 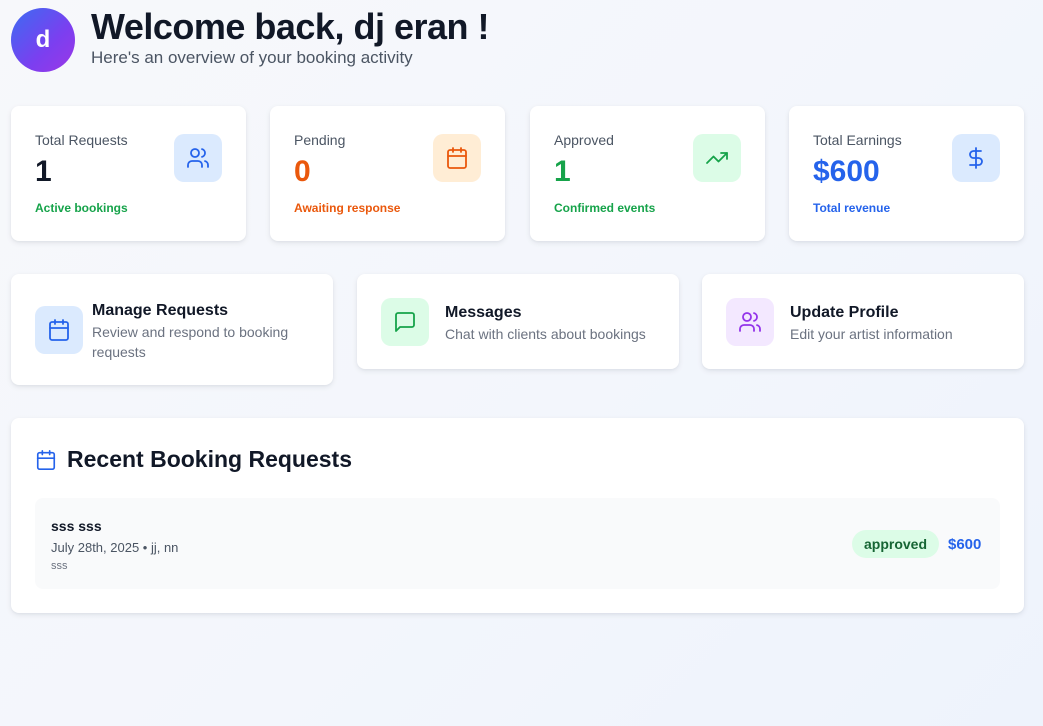 What do you see at coordinates (115, 547) in the screenshot?
I see `booking-date-location: July 28th, 2025 • jj, nn` at bounding box center [115, 547].